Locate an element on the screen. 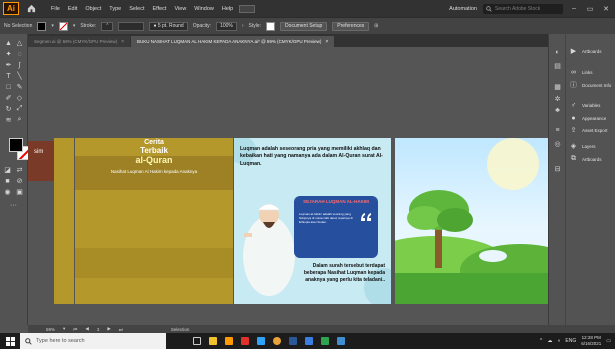  panel-artboards: ⧉ Artboards is located at coordinates (585, 159).